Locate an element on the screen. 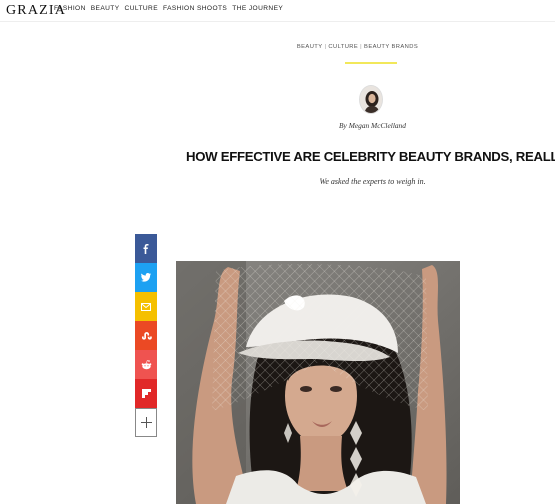 This screenshot has height=504, width=555. twitter-icon is located at coordinates (146, 277).